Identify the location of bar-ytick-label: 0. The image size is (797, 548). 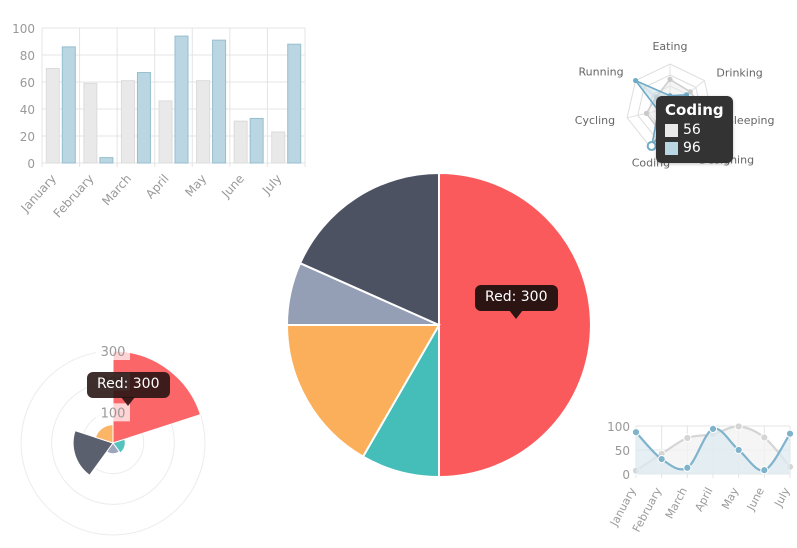
(31, 164).